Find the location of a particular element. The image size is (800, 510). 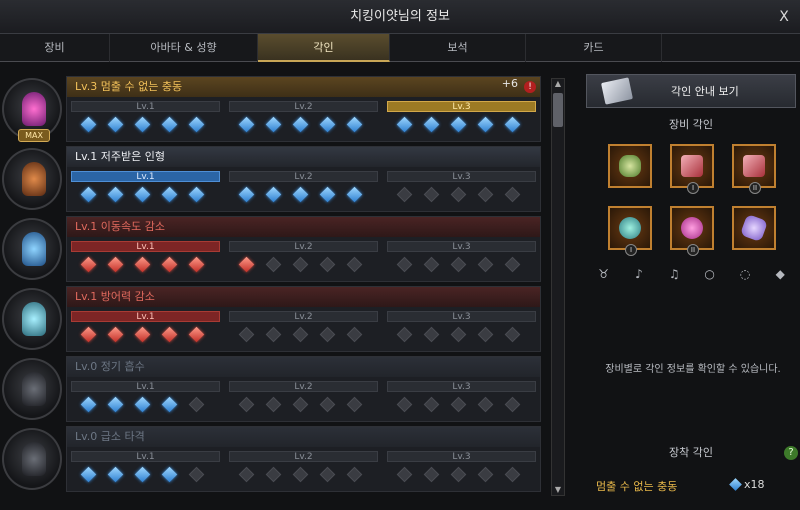

tab-cards: 카드 is located at coordinates (594, 48).